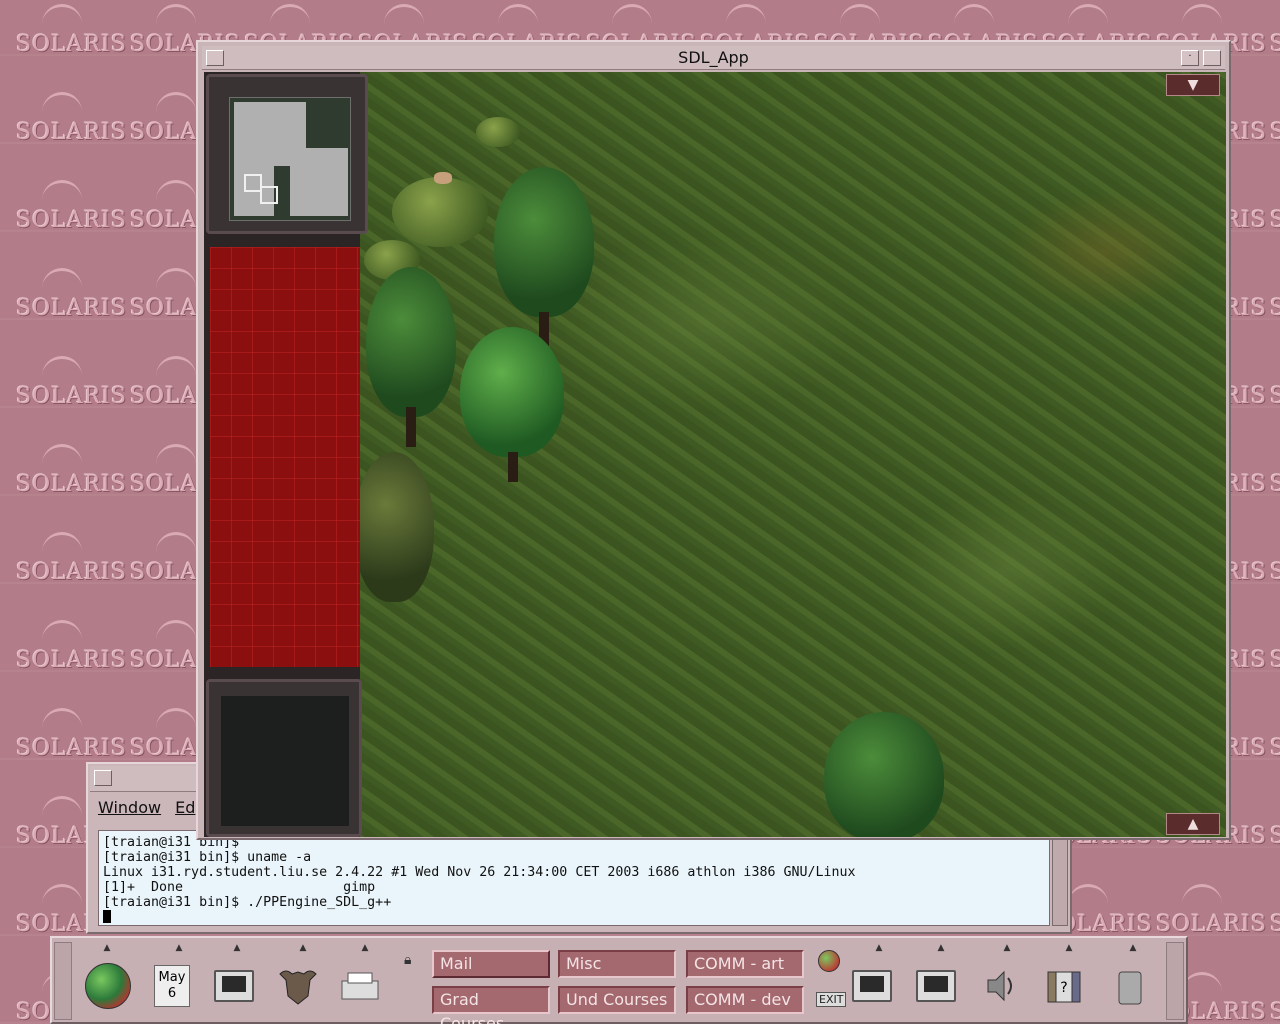 The height and width of the screenshot is (1024, 1280). I want to click on terminal-line: [traian@i31 bin]$ ./PPEngine_SDL_g++, so click(247, 902).